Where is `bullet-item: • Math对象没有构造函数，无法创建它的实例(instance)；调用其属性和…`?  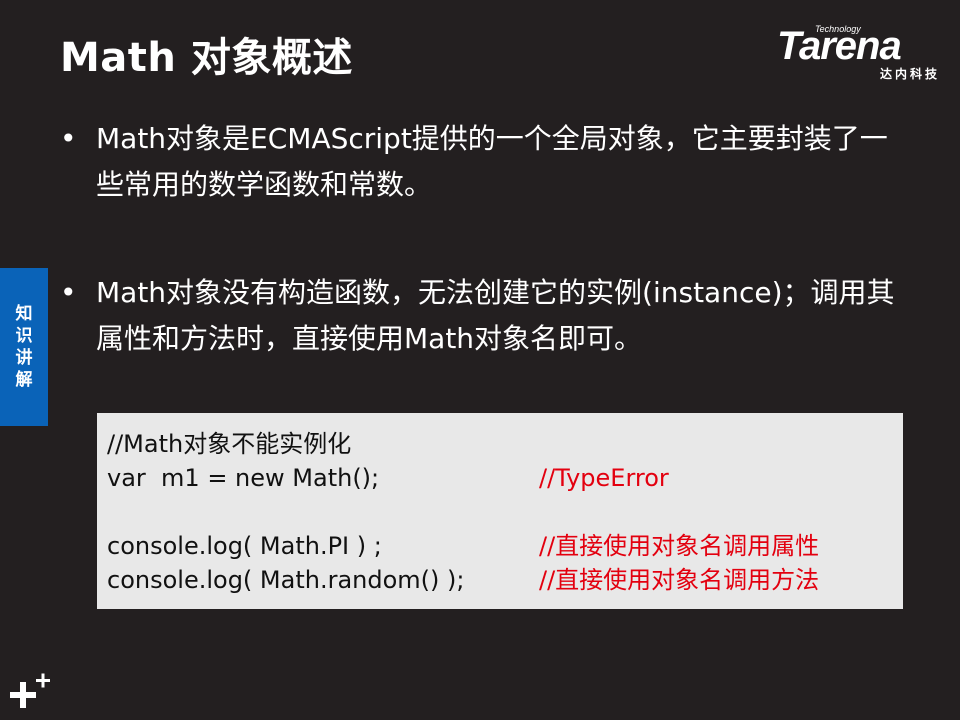 bullet-item: • Math对象没有构造函数，无法创建它的实例(instance)；调用其属性和… is located at coordinates (485, 316).